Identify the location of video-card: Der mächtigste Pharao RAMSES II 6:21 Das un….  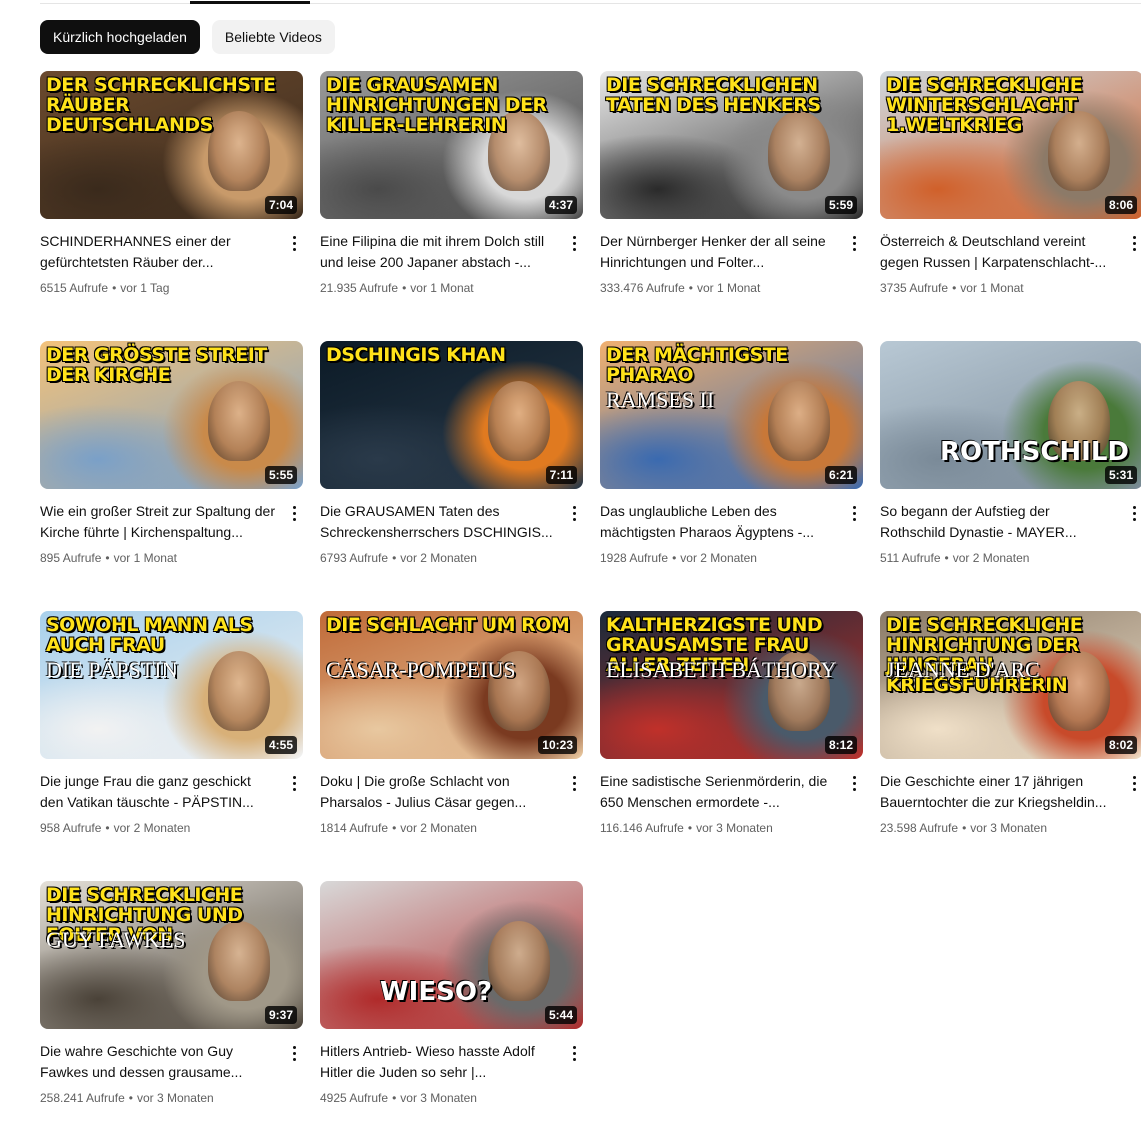
(731, 466).